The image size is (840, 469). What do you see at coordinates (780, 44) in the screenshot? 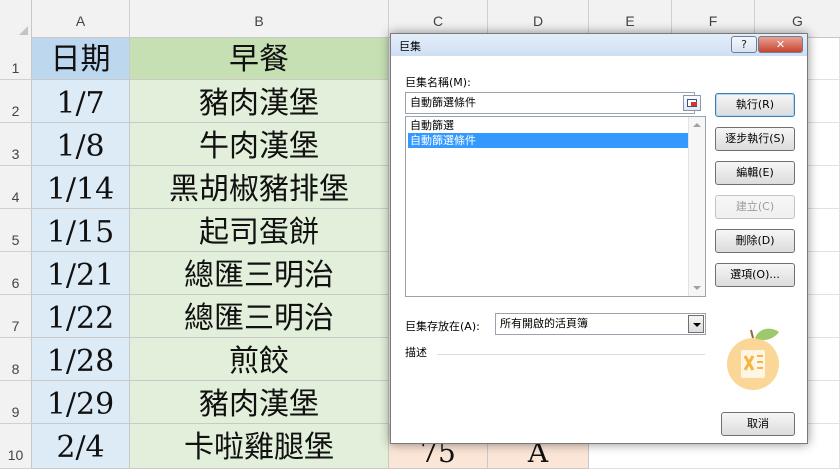
I see `close-button: ✕` at bounding box center [780, 44].